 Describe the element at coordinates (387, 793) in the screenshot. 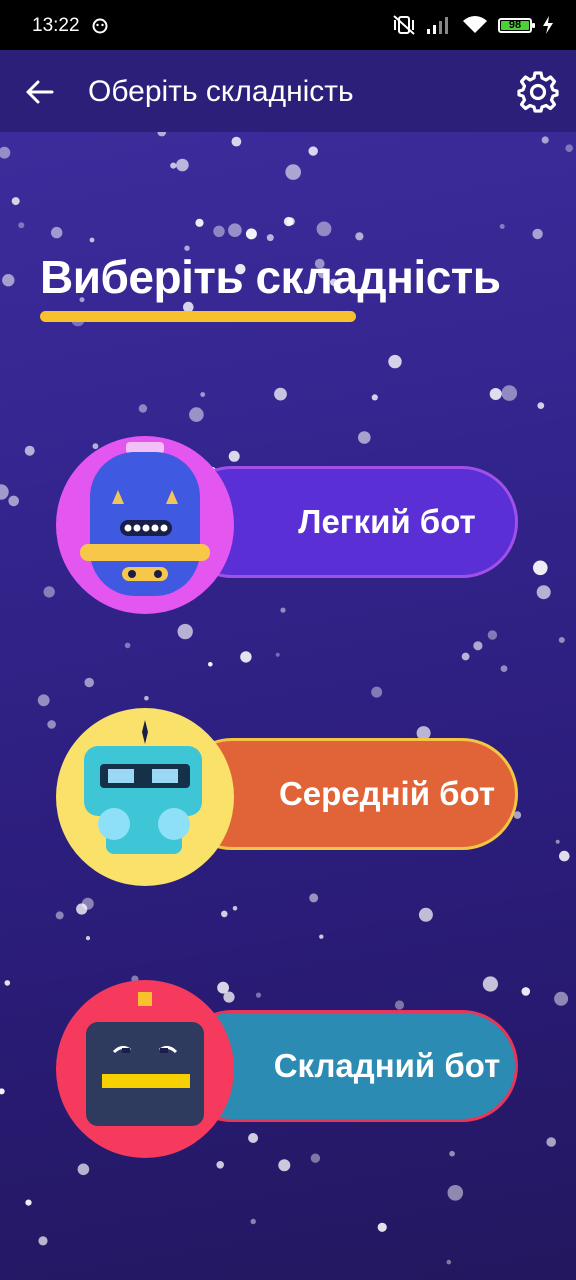

I see `medium-bot-label: Середній бот` at that location.